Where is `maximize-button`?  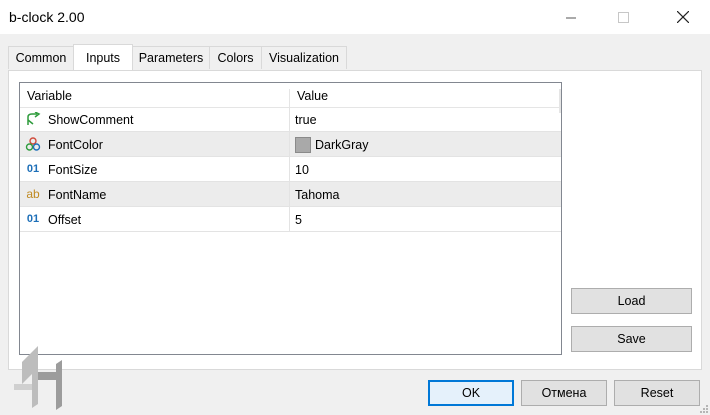 maximize-button is located at coordinates (623, 17).